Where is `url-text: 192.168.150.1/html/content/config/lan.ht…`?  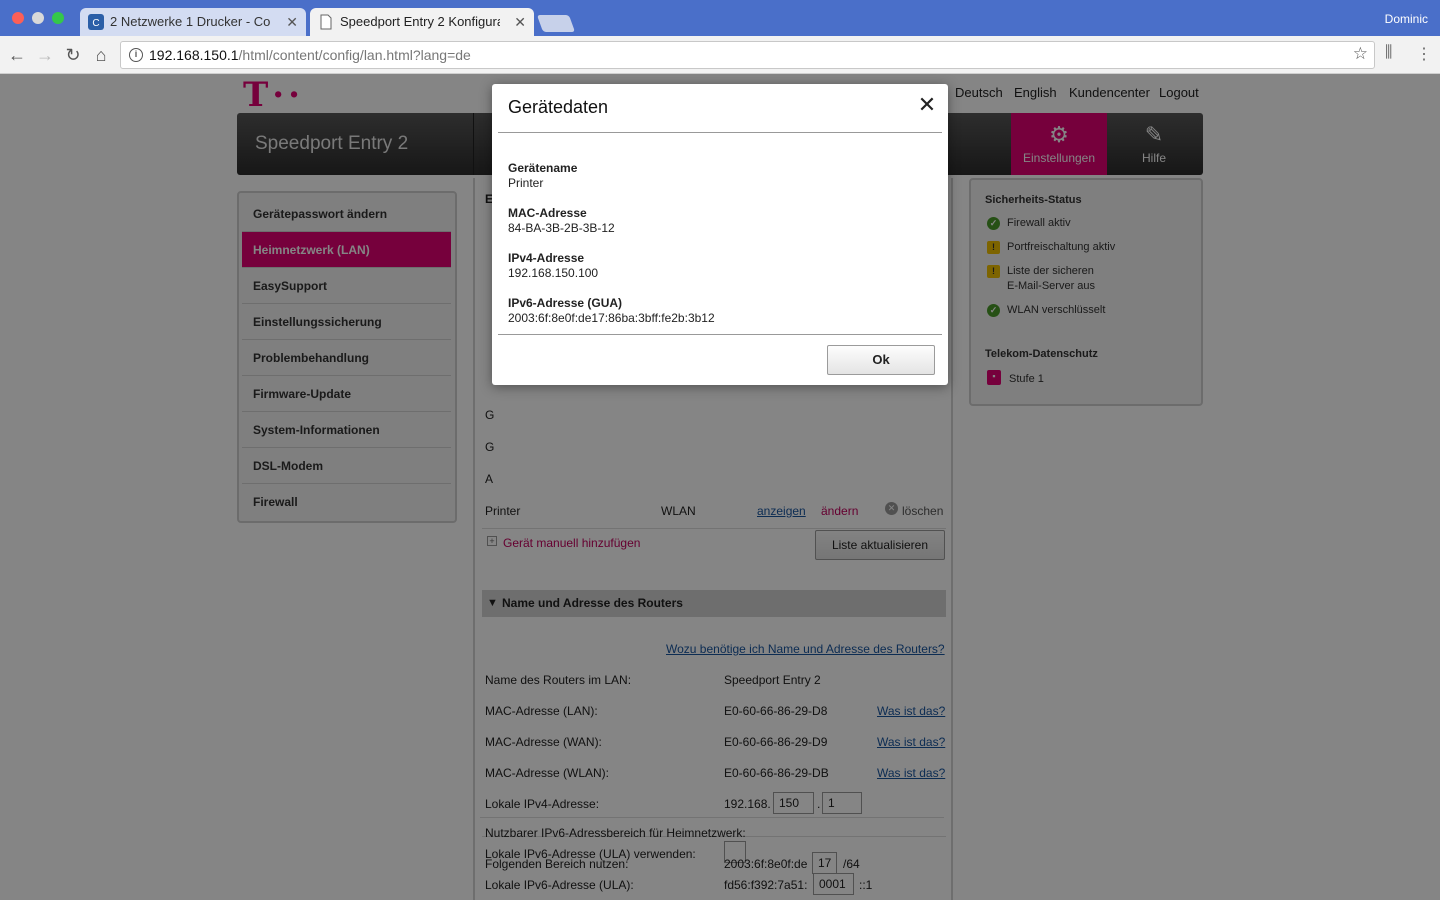
url-text: 192.168.150.1/html/content/config/lan.ht… is located at coordinates (310, 55).